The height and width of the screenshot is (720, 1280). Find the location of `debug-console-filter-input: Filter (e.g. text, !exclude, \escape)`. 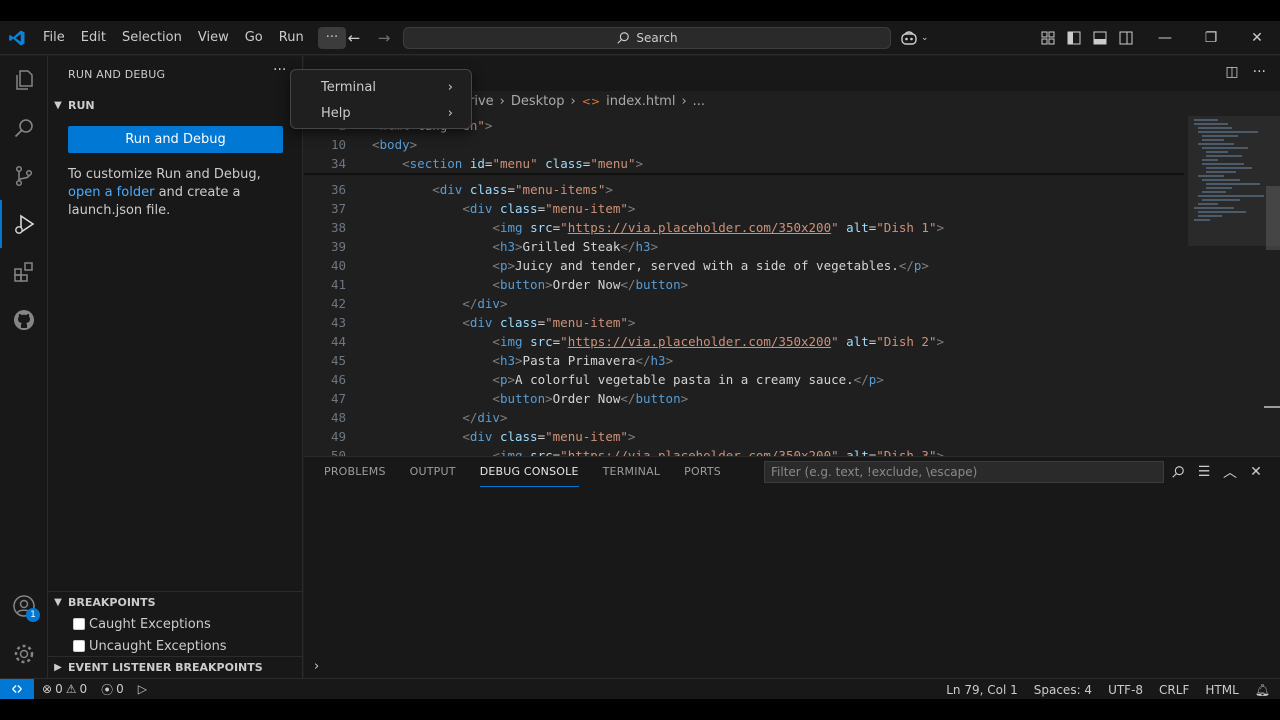

debug-console-filter-input: Filter (e.g. text, !exclude, \escape) is located at coordinates (964, 472).